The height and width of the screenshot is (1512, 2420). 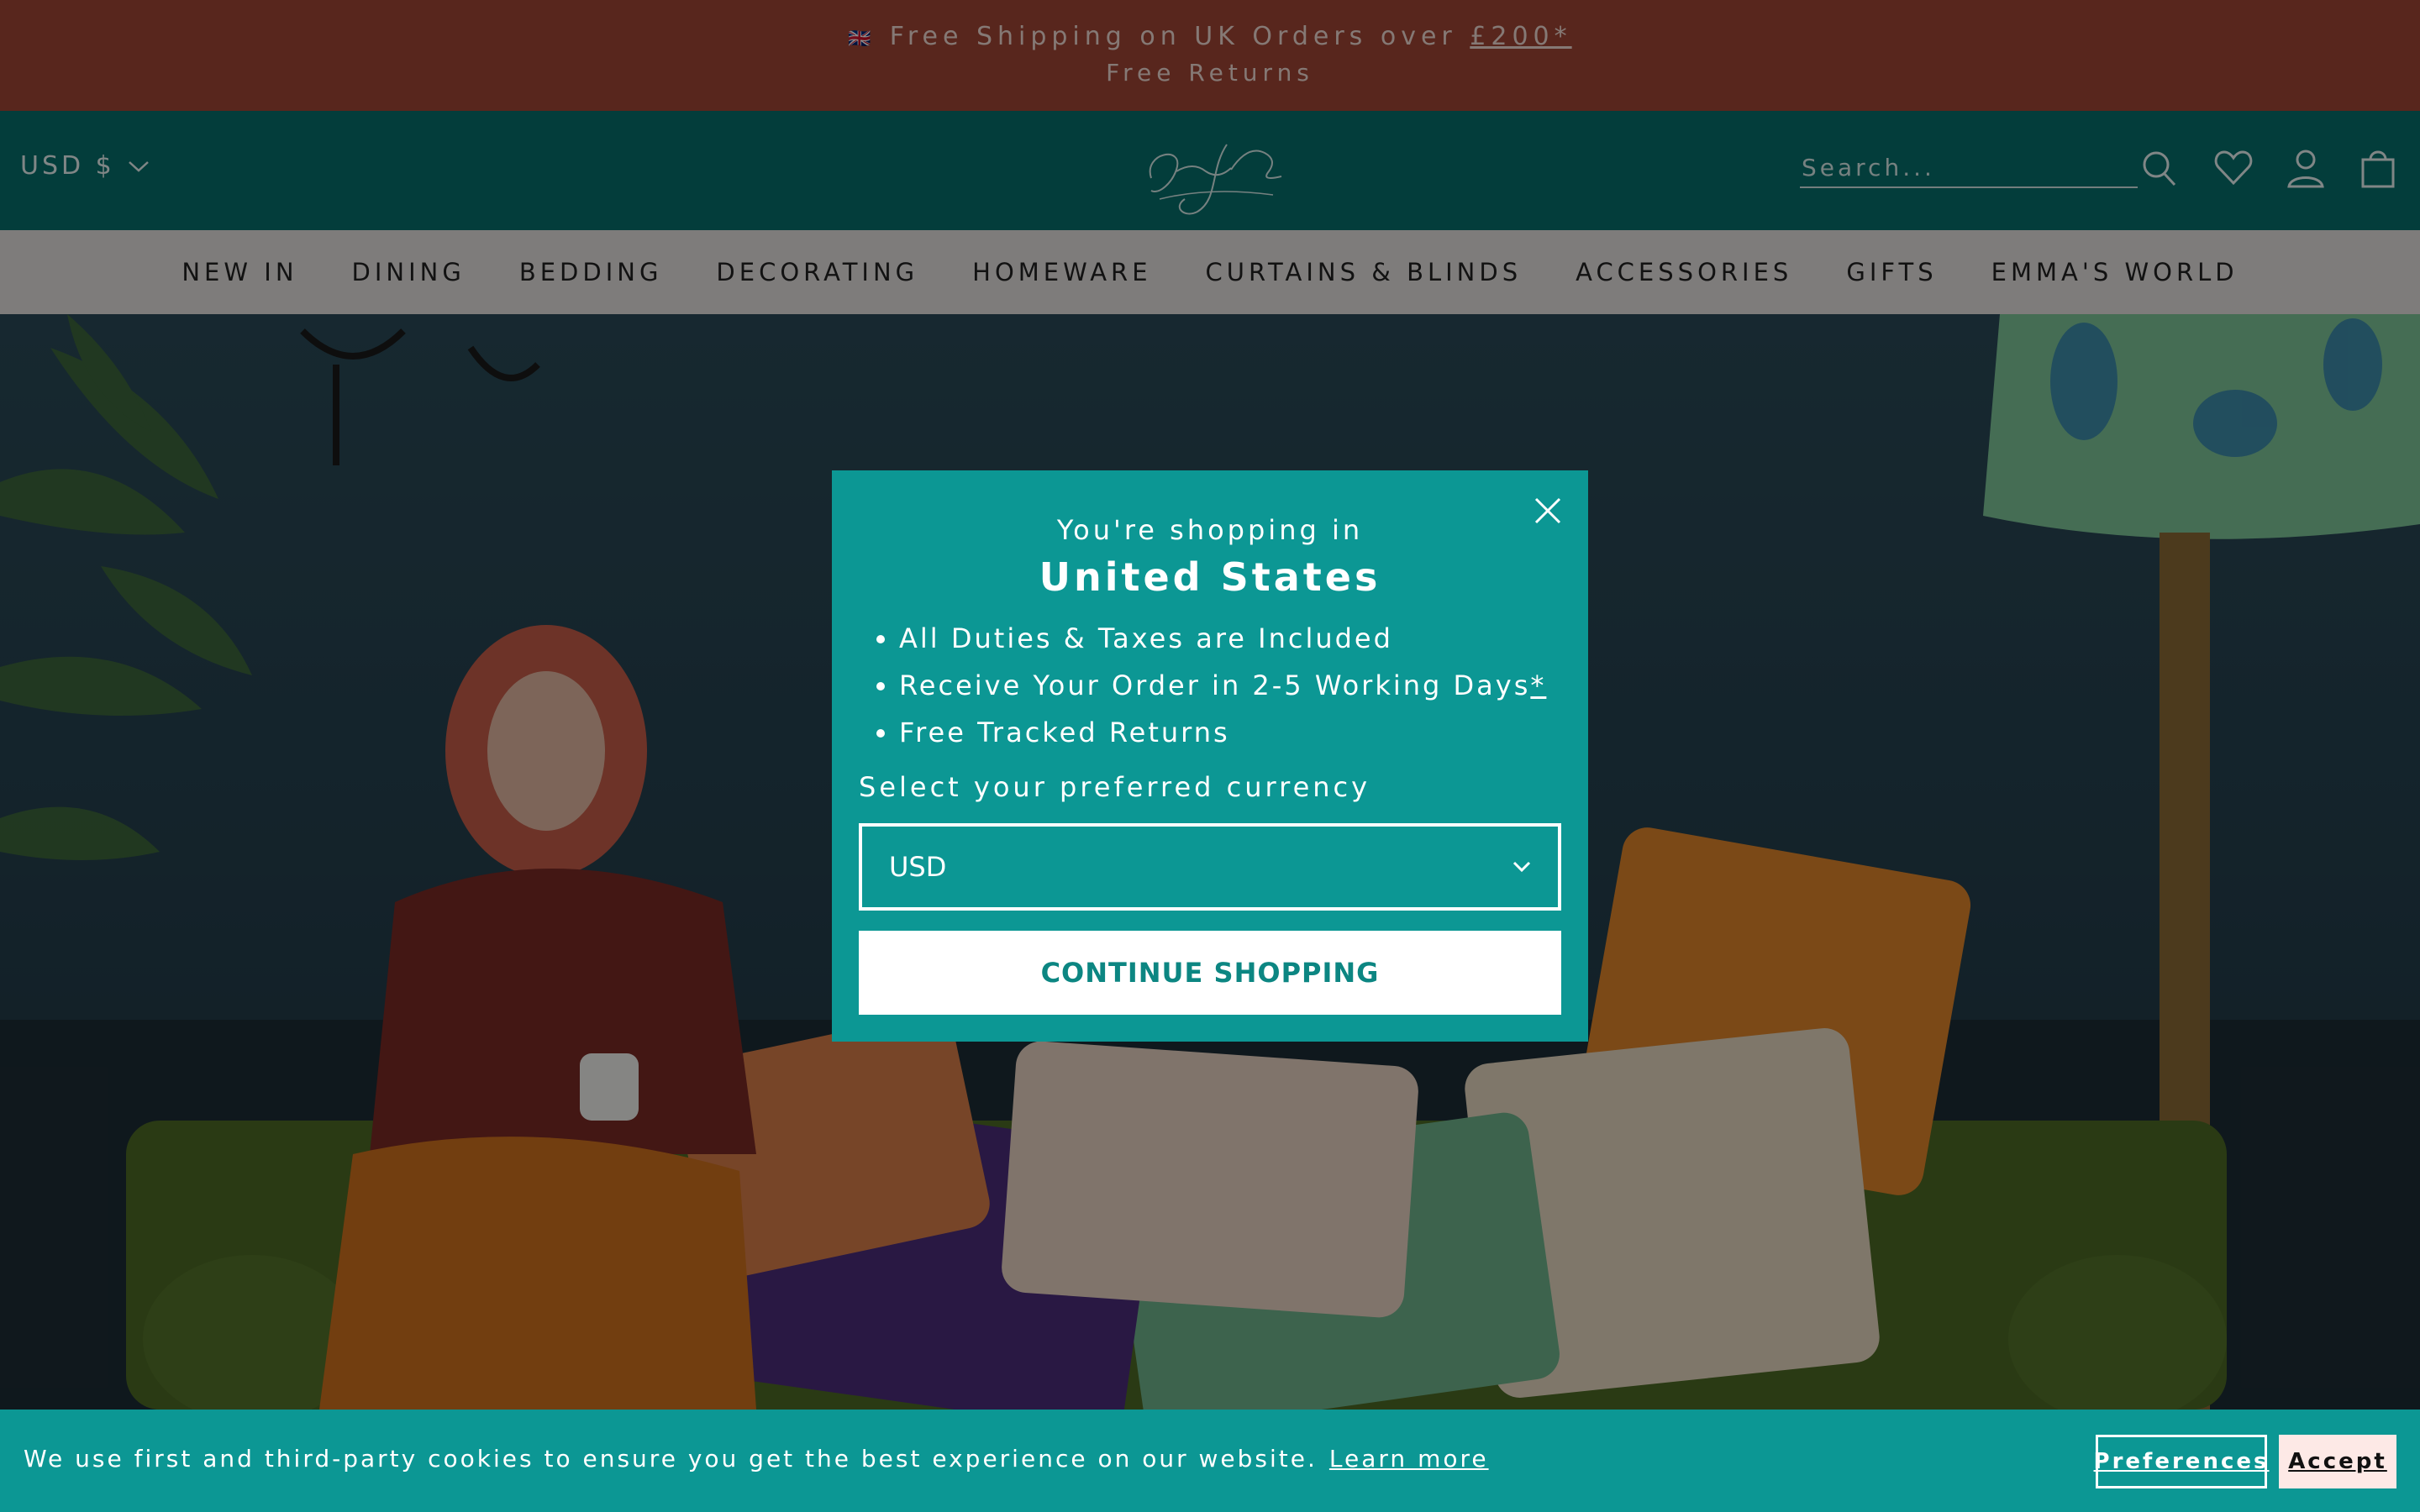 I want to click on currency-select: USD, so click(x=1210, y=867).